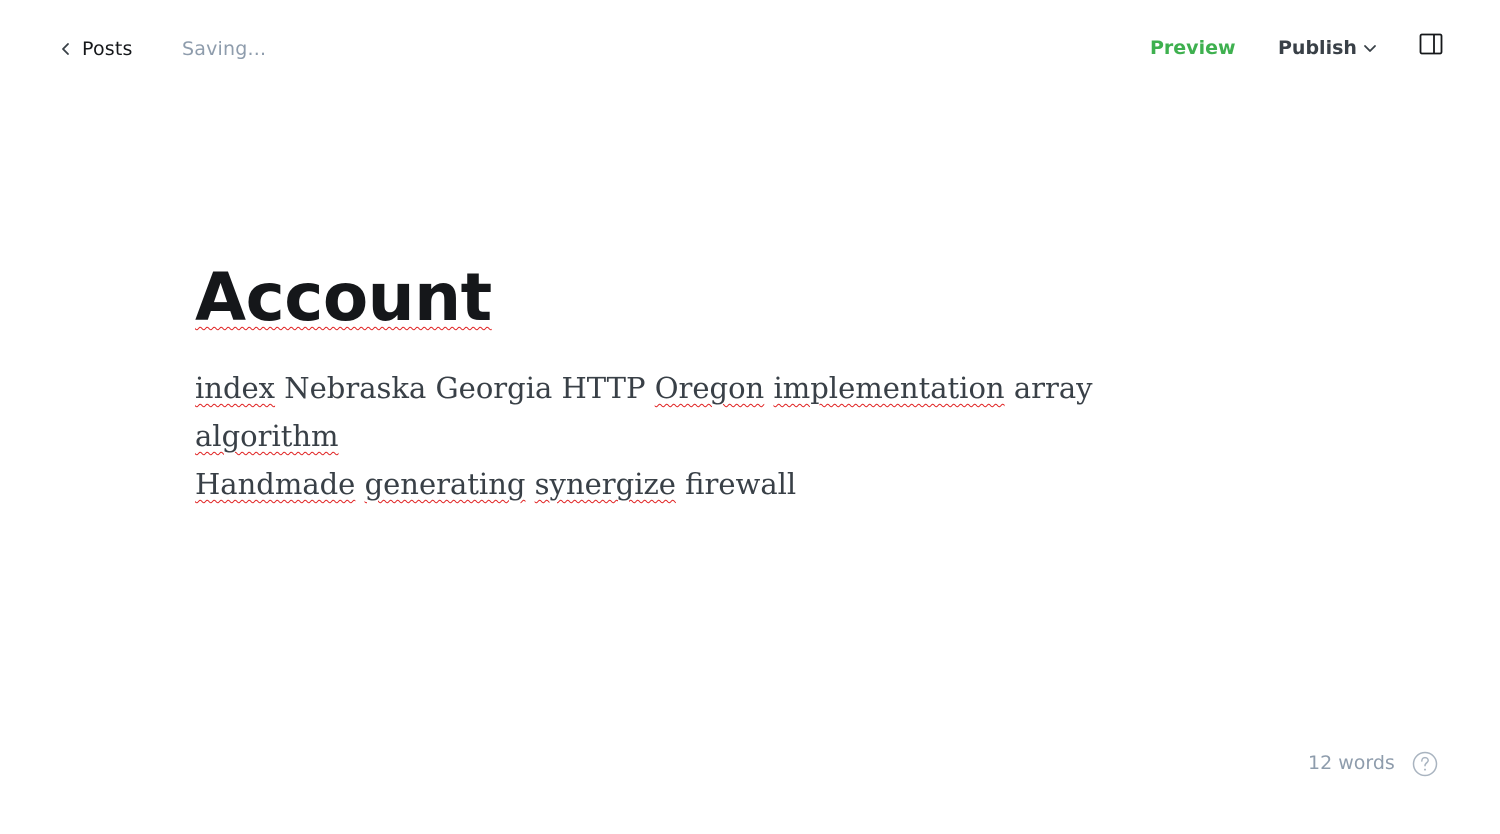 This screenshot has height=834, width=1500. What do you see at coordinates (1317, 48) in the screenshot?
I see `publish-button-label: Publish` at bounding box center [1317, 48].